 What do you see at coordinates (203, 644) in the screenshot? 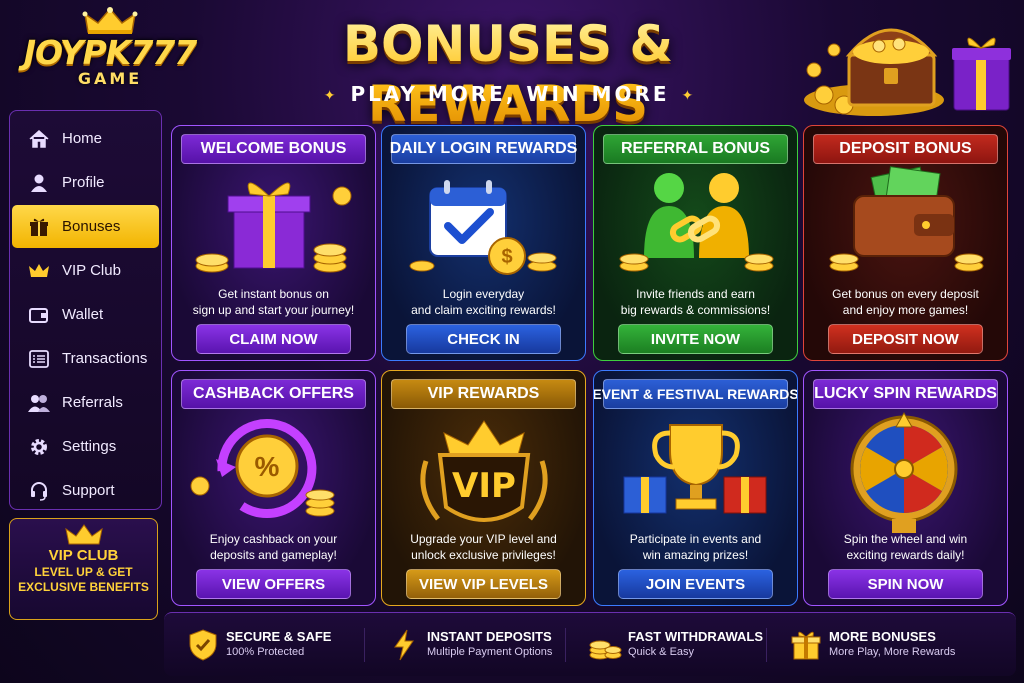
I see `shield-icon` at bounding box center [203, 644].